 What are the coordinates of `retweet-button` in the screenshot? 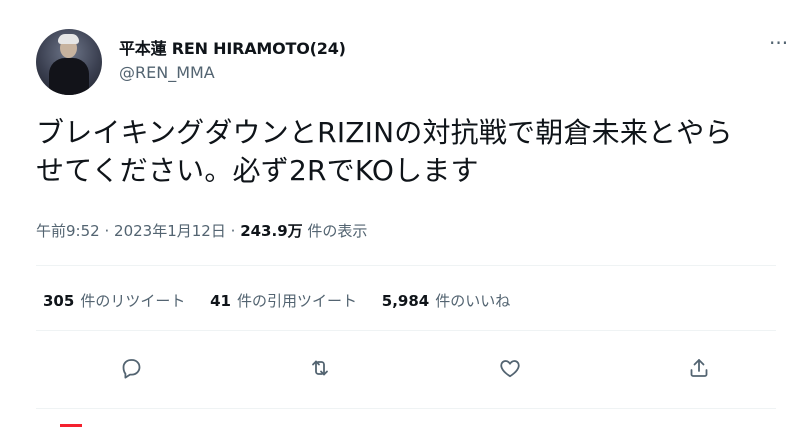 It's located at (320, 368).